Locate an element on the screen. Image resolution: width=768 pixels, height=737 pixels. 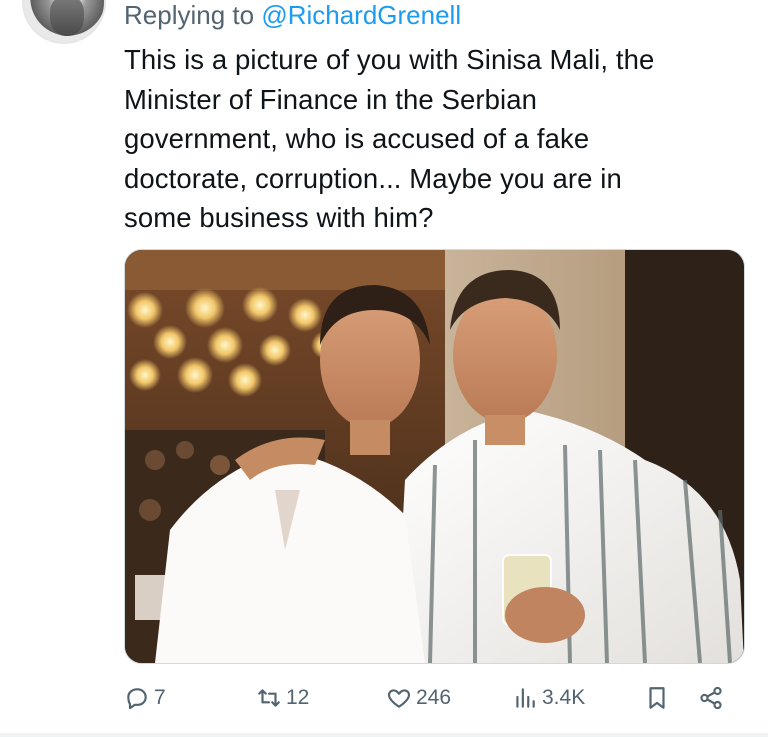
views-icon is located at coordinates (525, 698).